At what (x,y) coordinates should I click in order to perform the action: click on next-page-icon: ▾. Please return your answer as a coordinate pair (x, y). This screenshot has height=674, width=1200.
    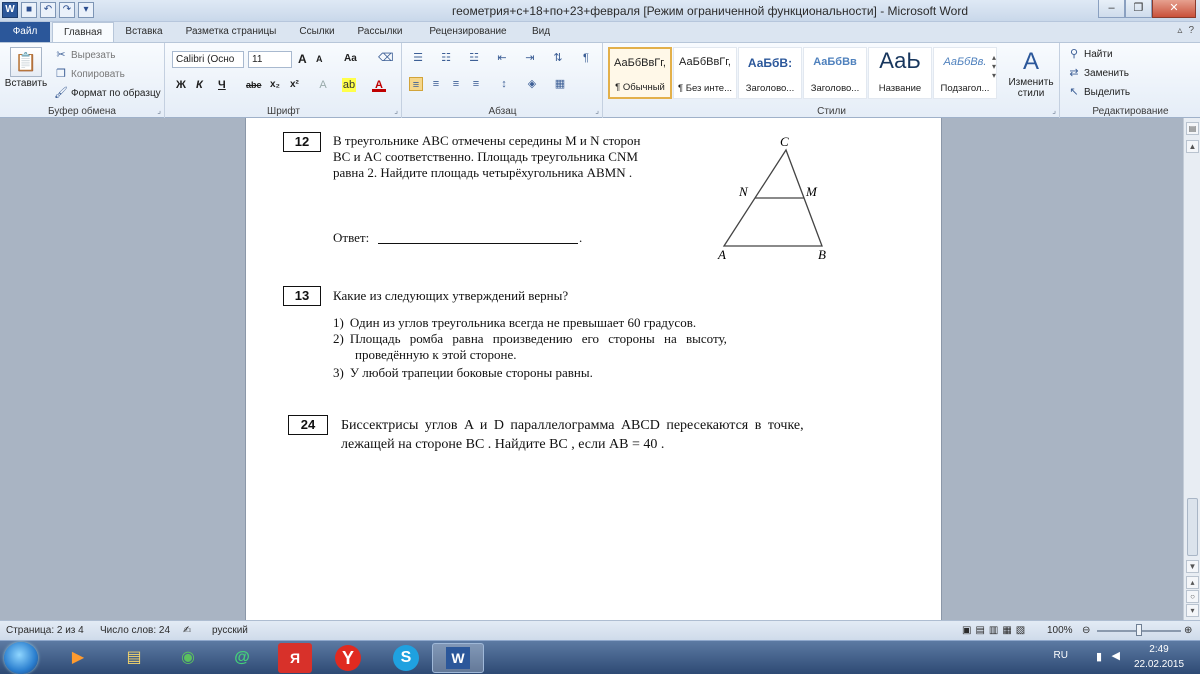
    Looking at the image, I should click on (1192, 610).